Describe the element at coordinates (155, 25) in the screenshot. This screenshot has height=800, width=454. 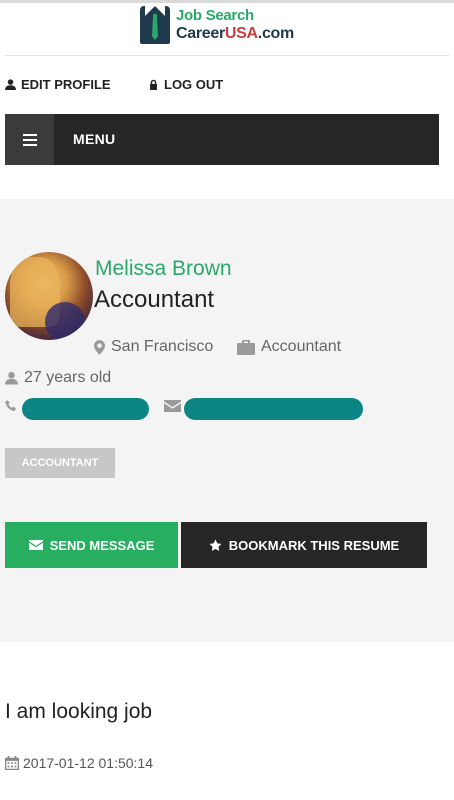
I see `logo-shirt-icon` at that location.